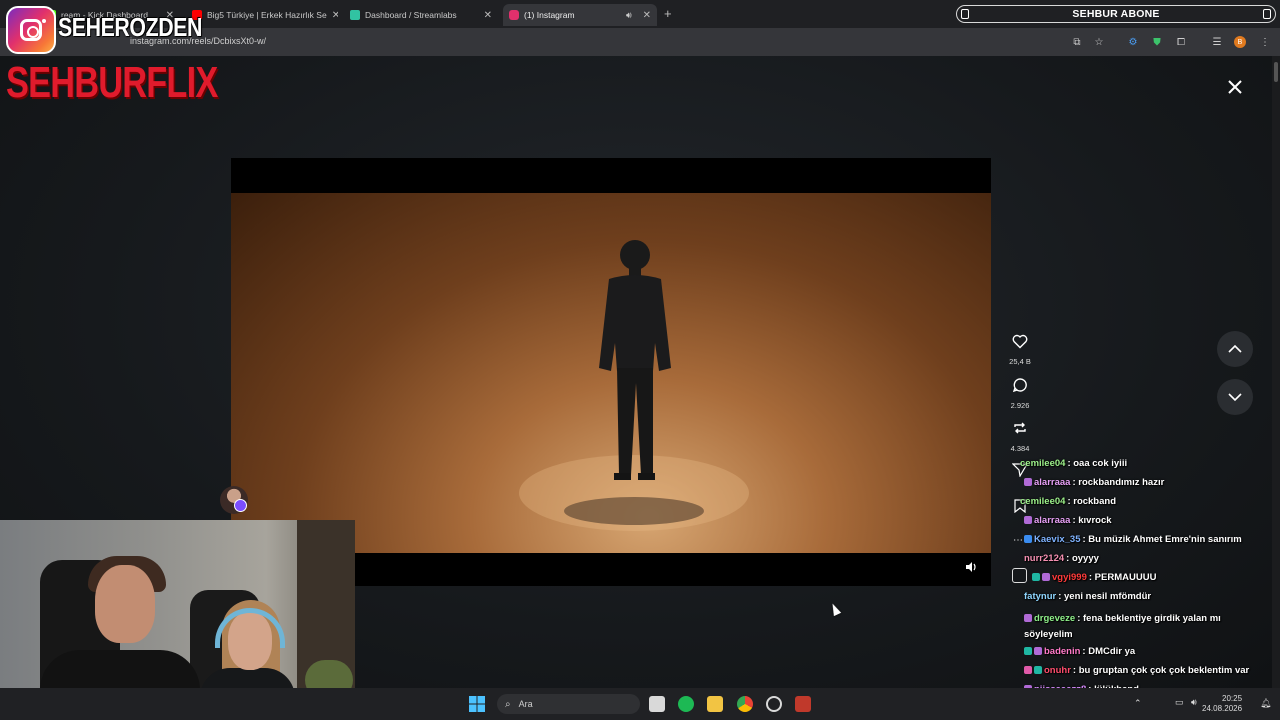 The width and height of the screenshot is (1280, 720). What do you see at coordinates (580, 15) in the screenshot?
I see `tab-instagram: (1) Instagram 🔊︎ ✕` at bounding box center [580, 15].